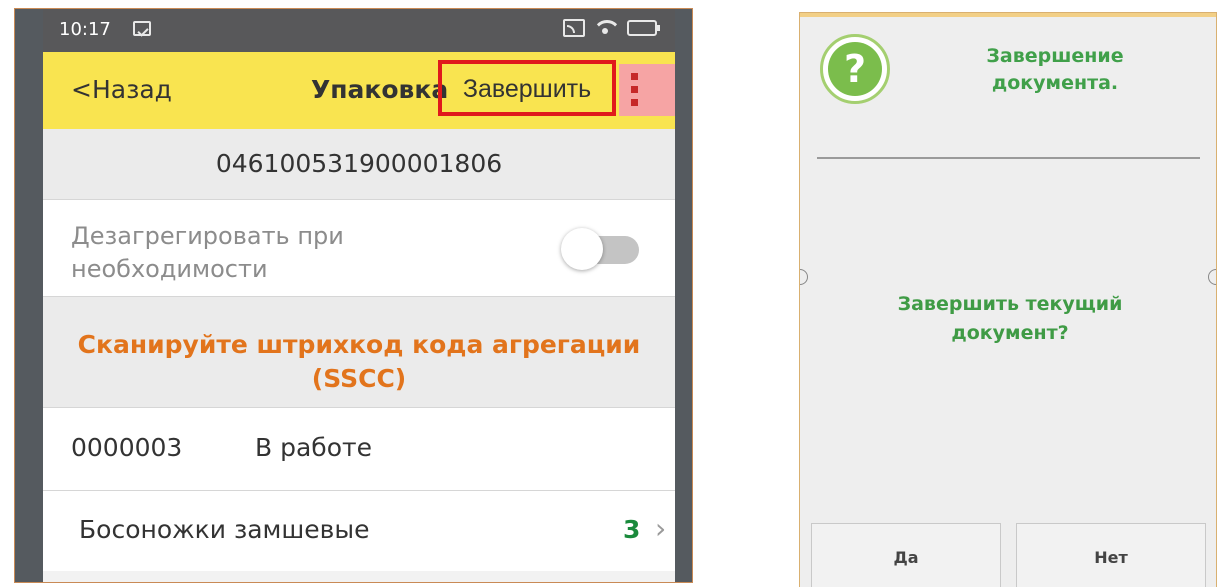 This screenshot has height=587, width=1219. I want to click on toggle-knob, so click(582, 249).